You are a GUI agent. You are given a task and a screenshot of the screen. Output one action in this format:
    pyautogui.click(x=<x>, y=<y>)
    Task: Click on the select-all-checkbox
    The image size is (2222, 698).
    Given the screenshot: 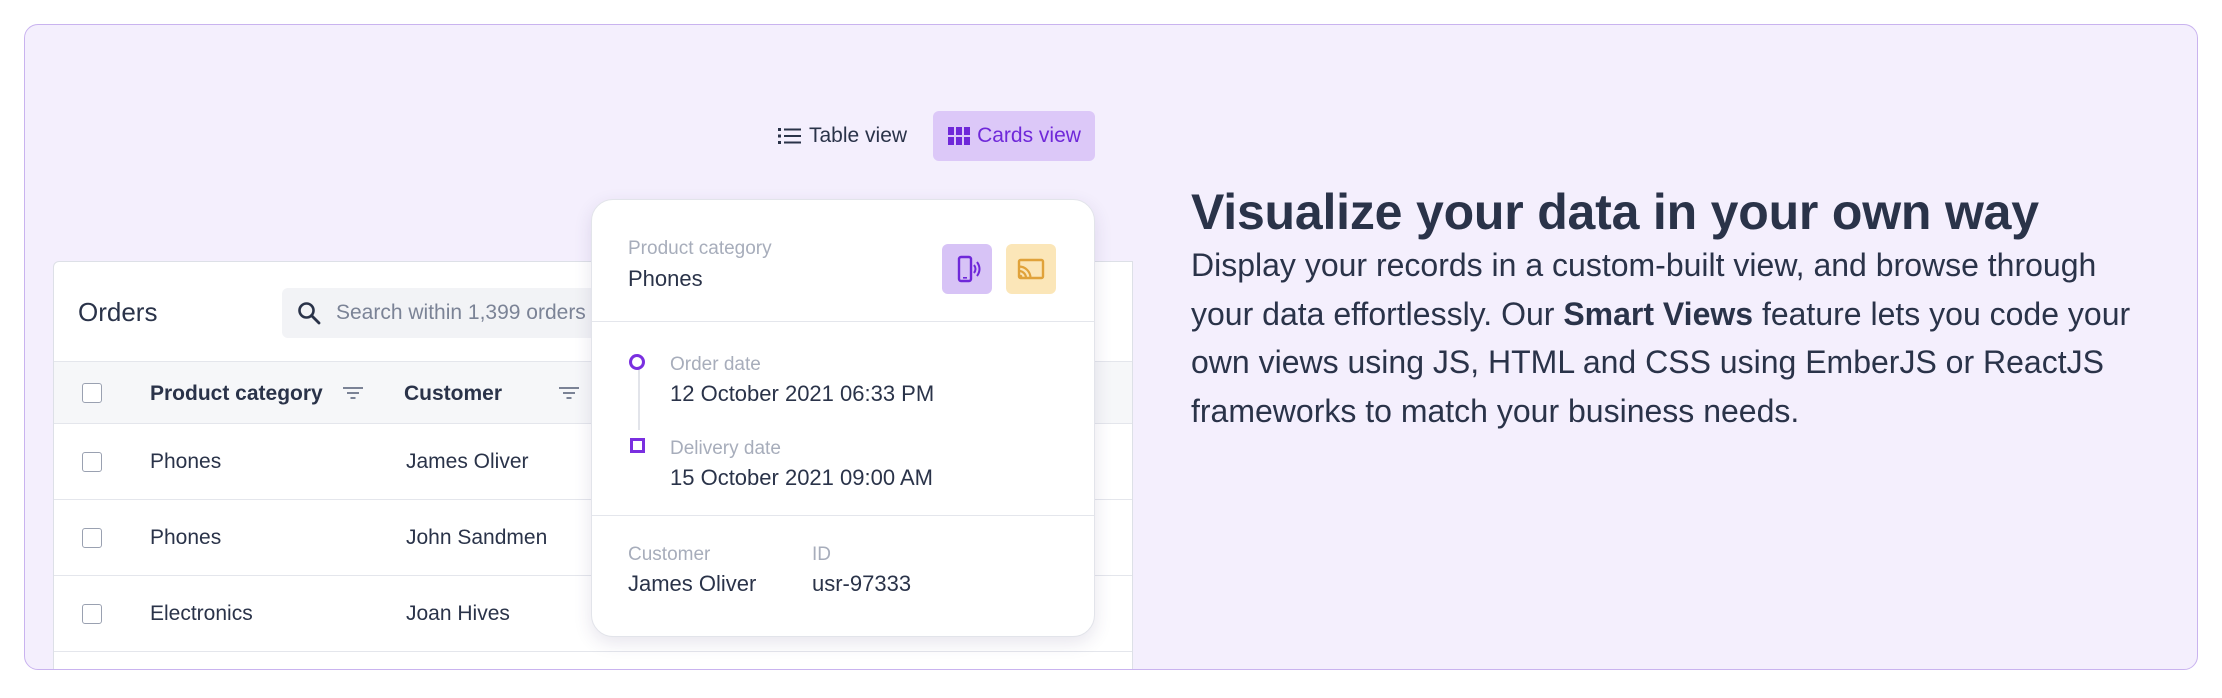 What is the action you would take?
    pyautogui.click(x=92, y=393)
    